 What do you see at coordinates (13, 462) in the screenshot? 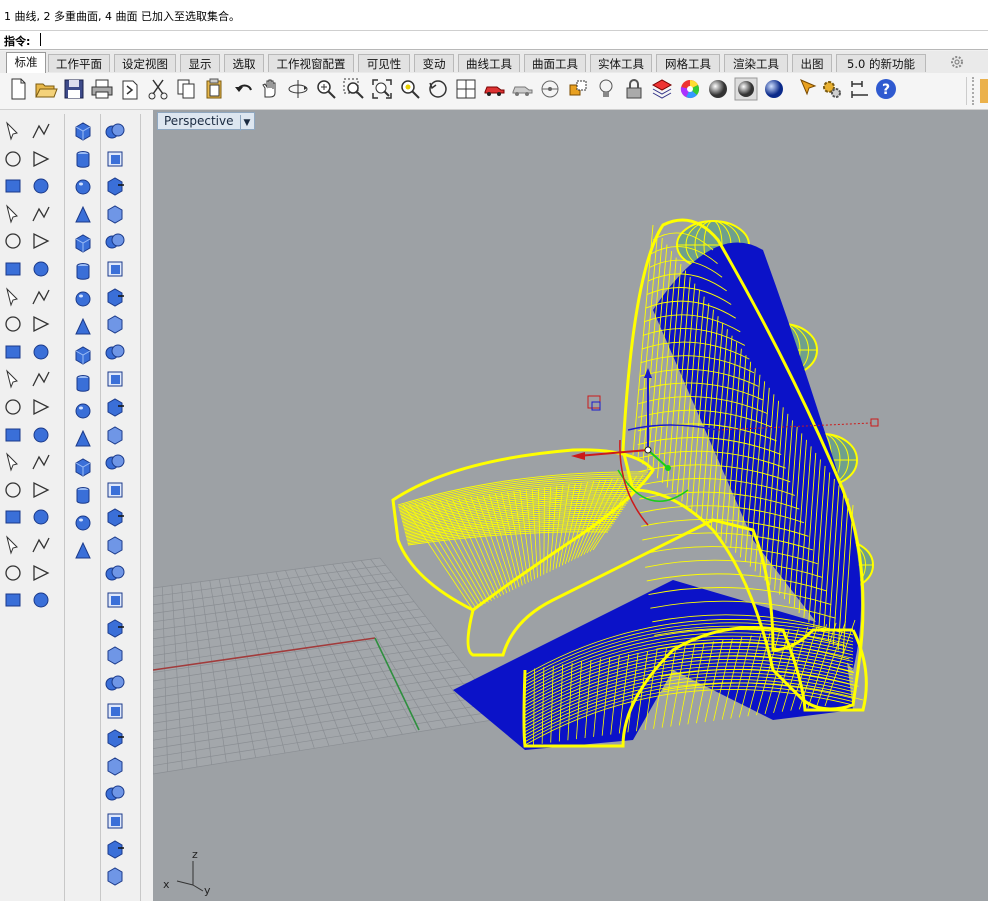
I see `text-icon` at bounding box center [13, 462].